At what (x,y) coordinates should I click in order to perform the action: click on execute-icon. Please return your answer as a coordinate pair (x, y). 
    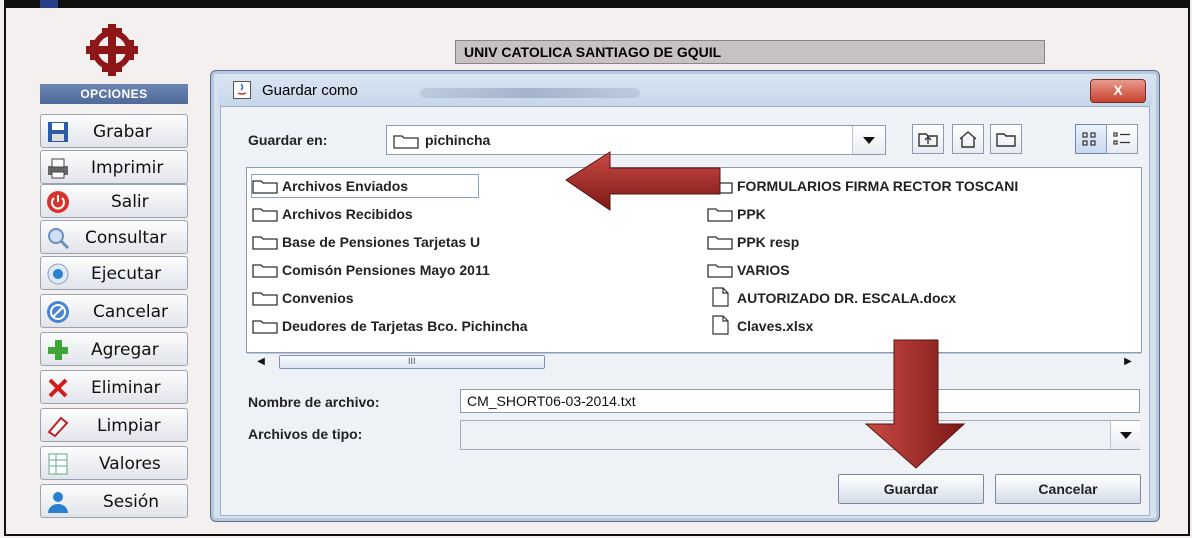
    Looking at the image, I should click on (58, 274).